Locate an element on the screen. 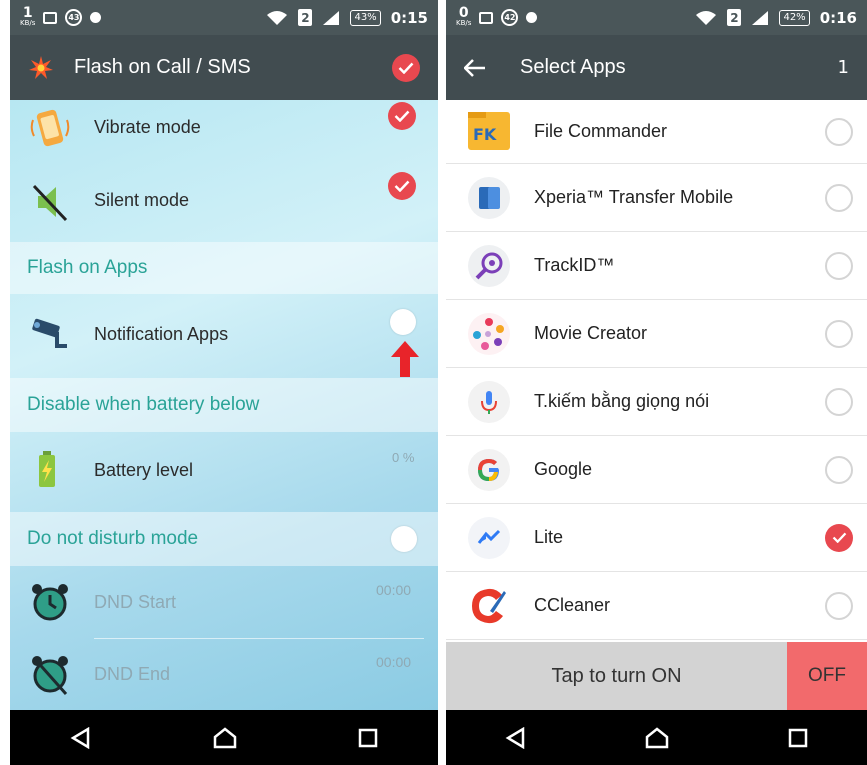 Image resolution: width=867 pixels, height=765 pixels. vibrate-mode-checkbox is located at coordinates (402, 116).